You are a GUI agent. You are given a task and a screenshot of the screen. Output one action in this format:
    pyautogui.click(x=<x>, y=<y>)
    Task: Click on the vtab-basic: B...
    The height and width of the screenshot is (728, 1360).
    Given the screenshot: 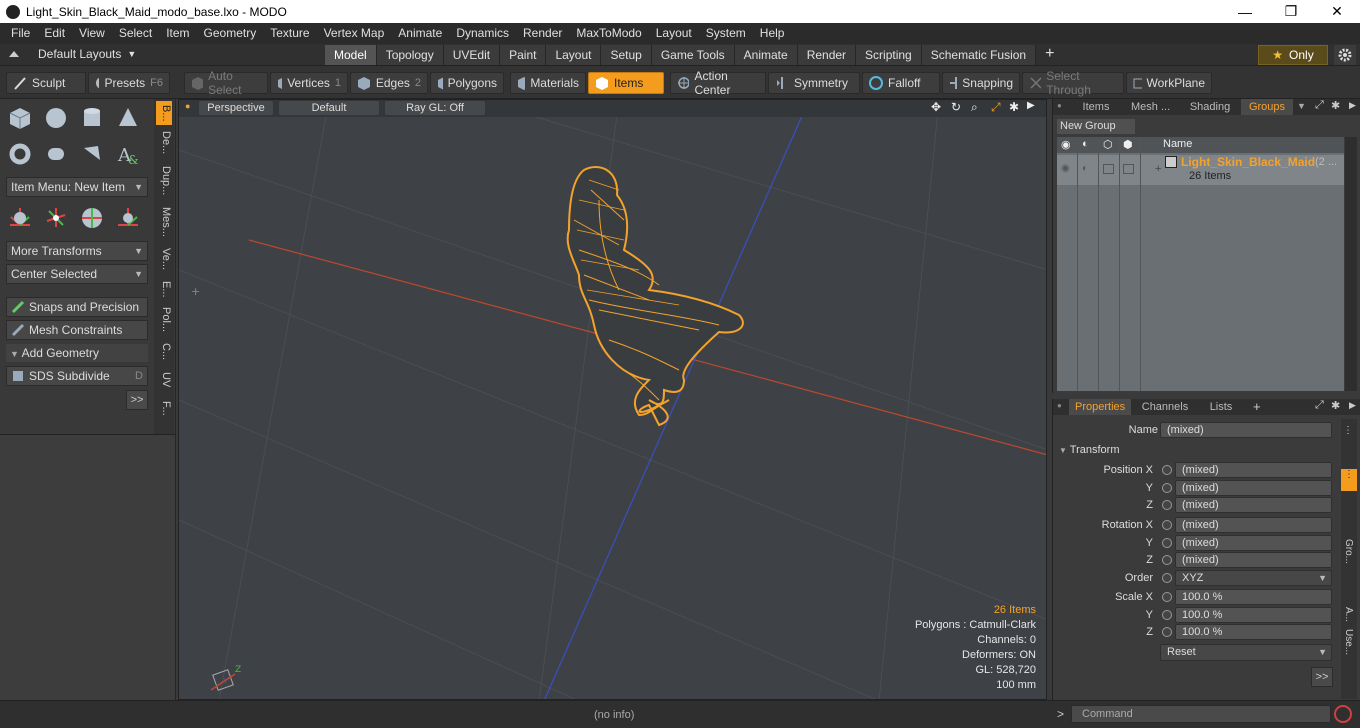 What is the action you would take?
    pyautogui.click(x=164, y=113)
    